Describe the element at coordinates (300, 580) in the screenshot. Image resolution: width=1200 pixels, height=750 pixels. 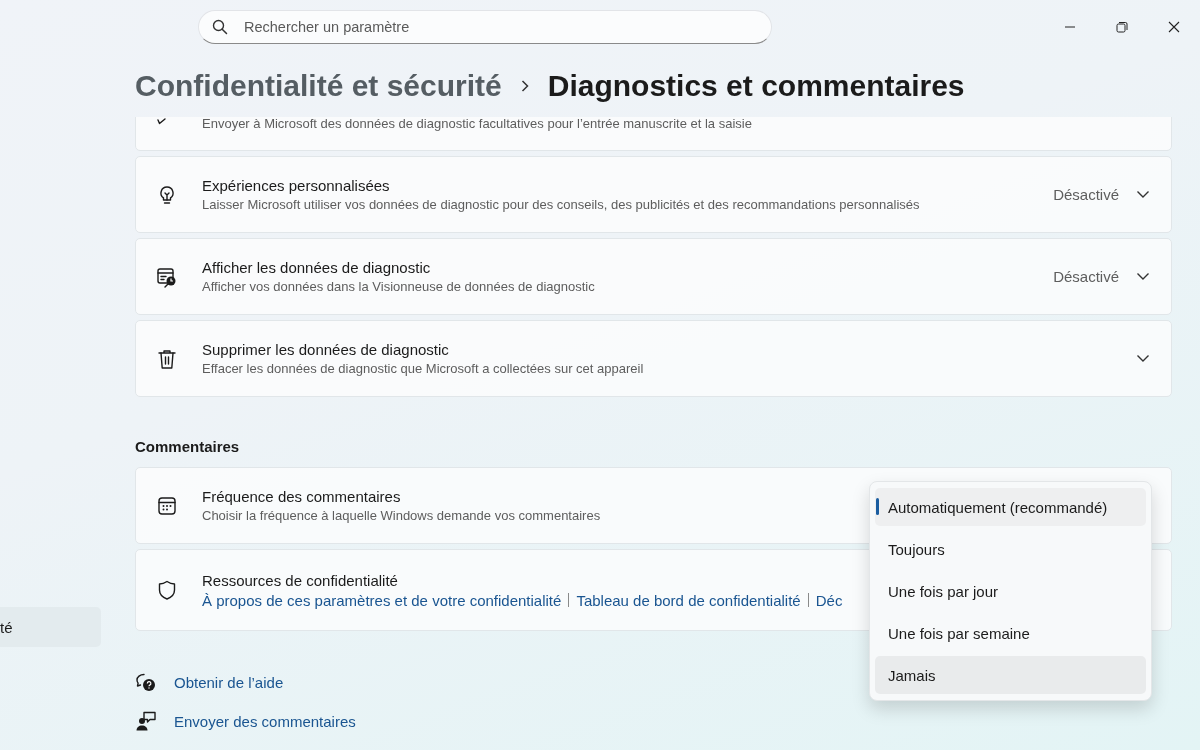
I see `setting-title: Ressources de confidentialité` at that location.